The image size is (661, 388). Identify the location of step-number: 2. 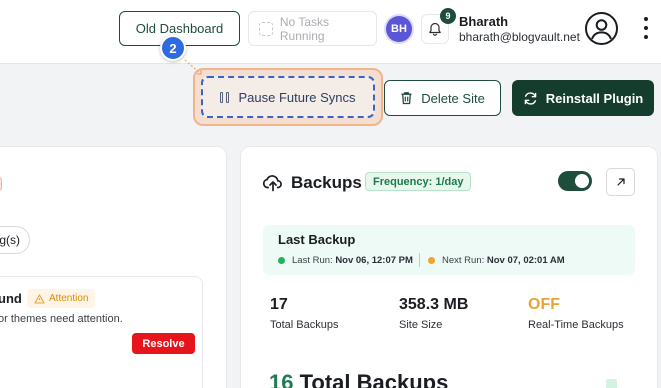
(173, 48).